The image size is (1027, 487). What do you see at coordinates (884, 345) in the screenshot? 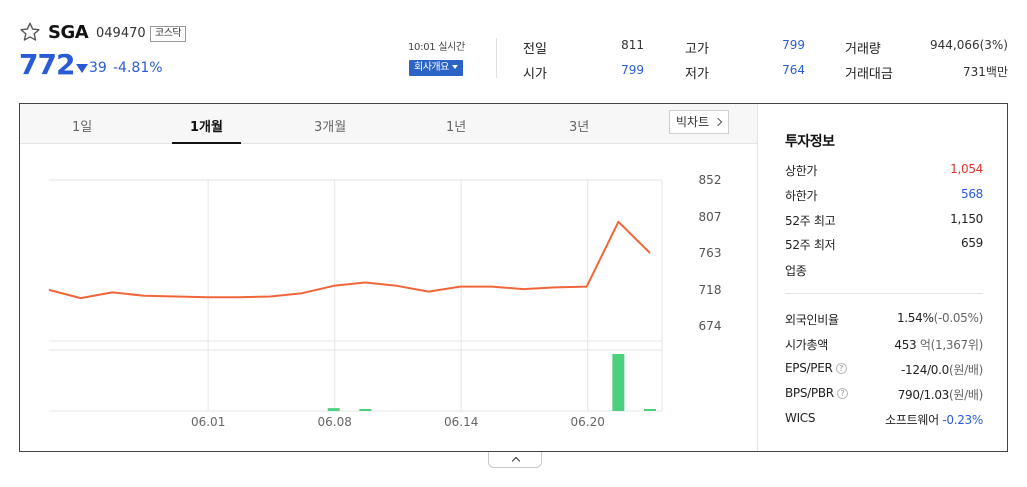
I see `market-cap-row: 시가총액 453 억(1,367위)` at bounding box center [884, 345].